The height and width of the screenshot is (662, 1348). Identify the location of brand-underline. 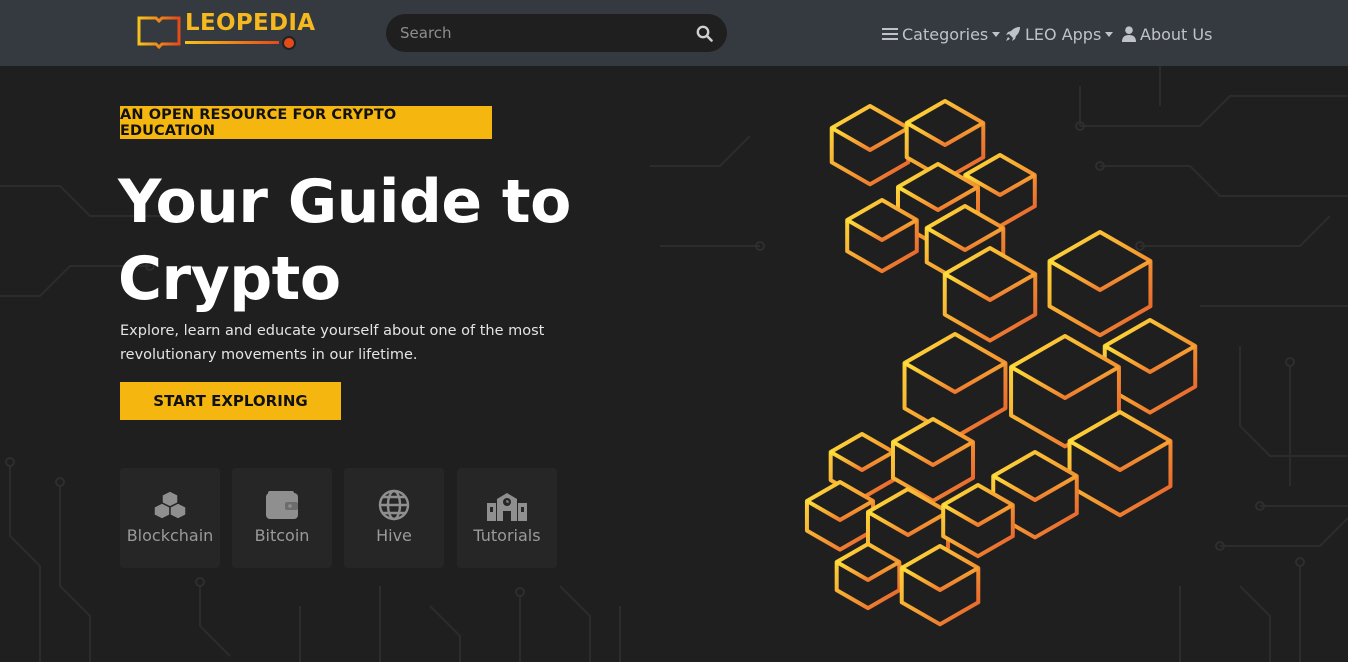
(232, 42).